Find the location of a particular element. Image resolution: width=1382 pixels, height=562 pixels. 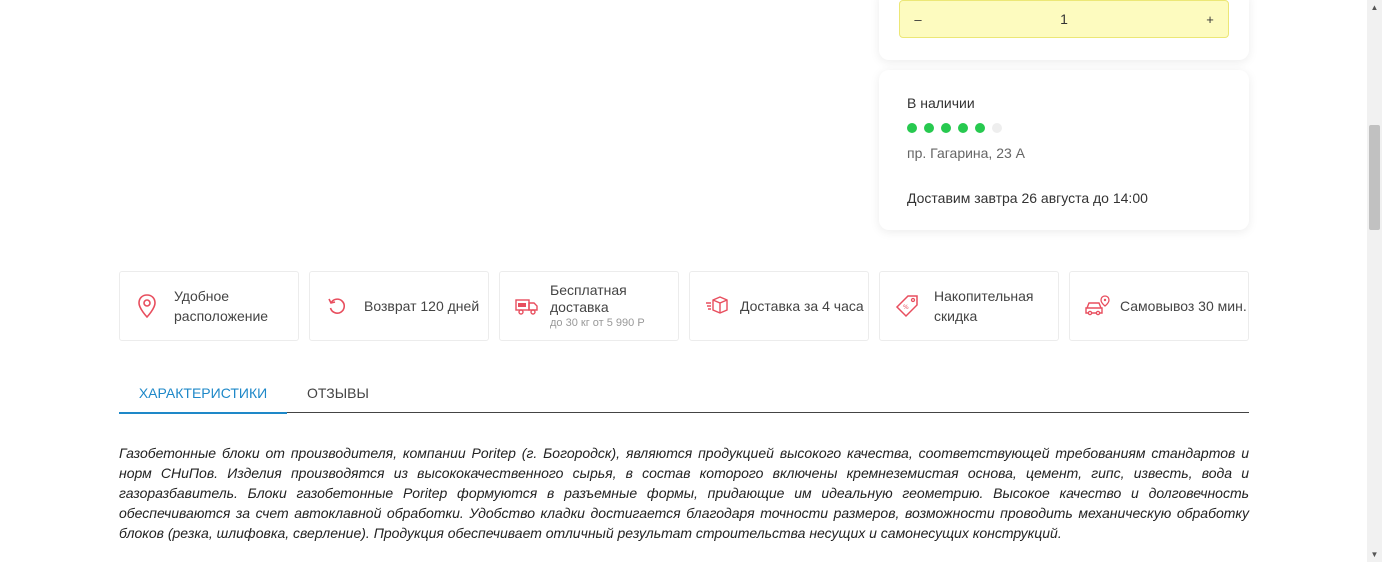

decrease-button: – is located at coordinates (918, 19).